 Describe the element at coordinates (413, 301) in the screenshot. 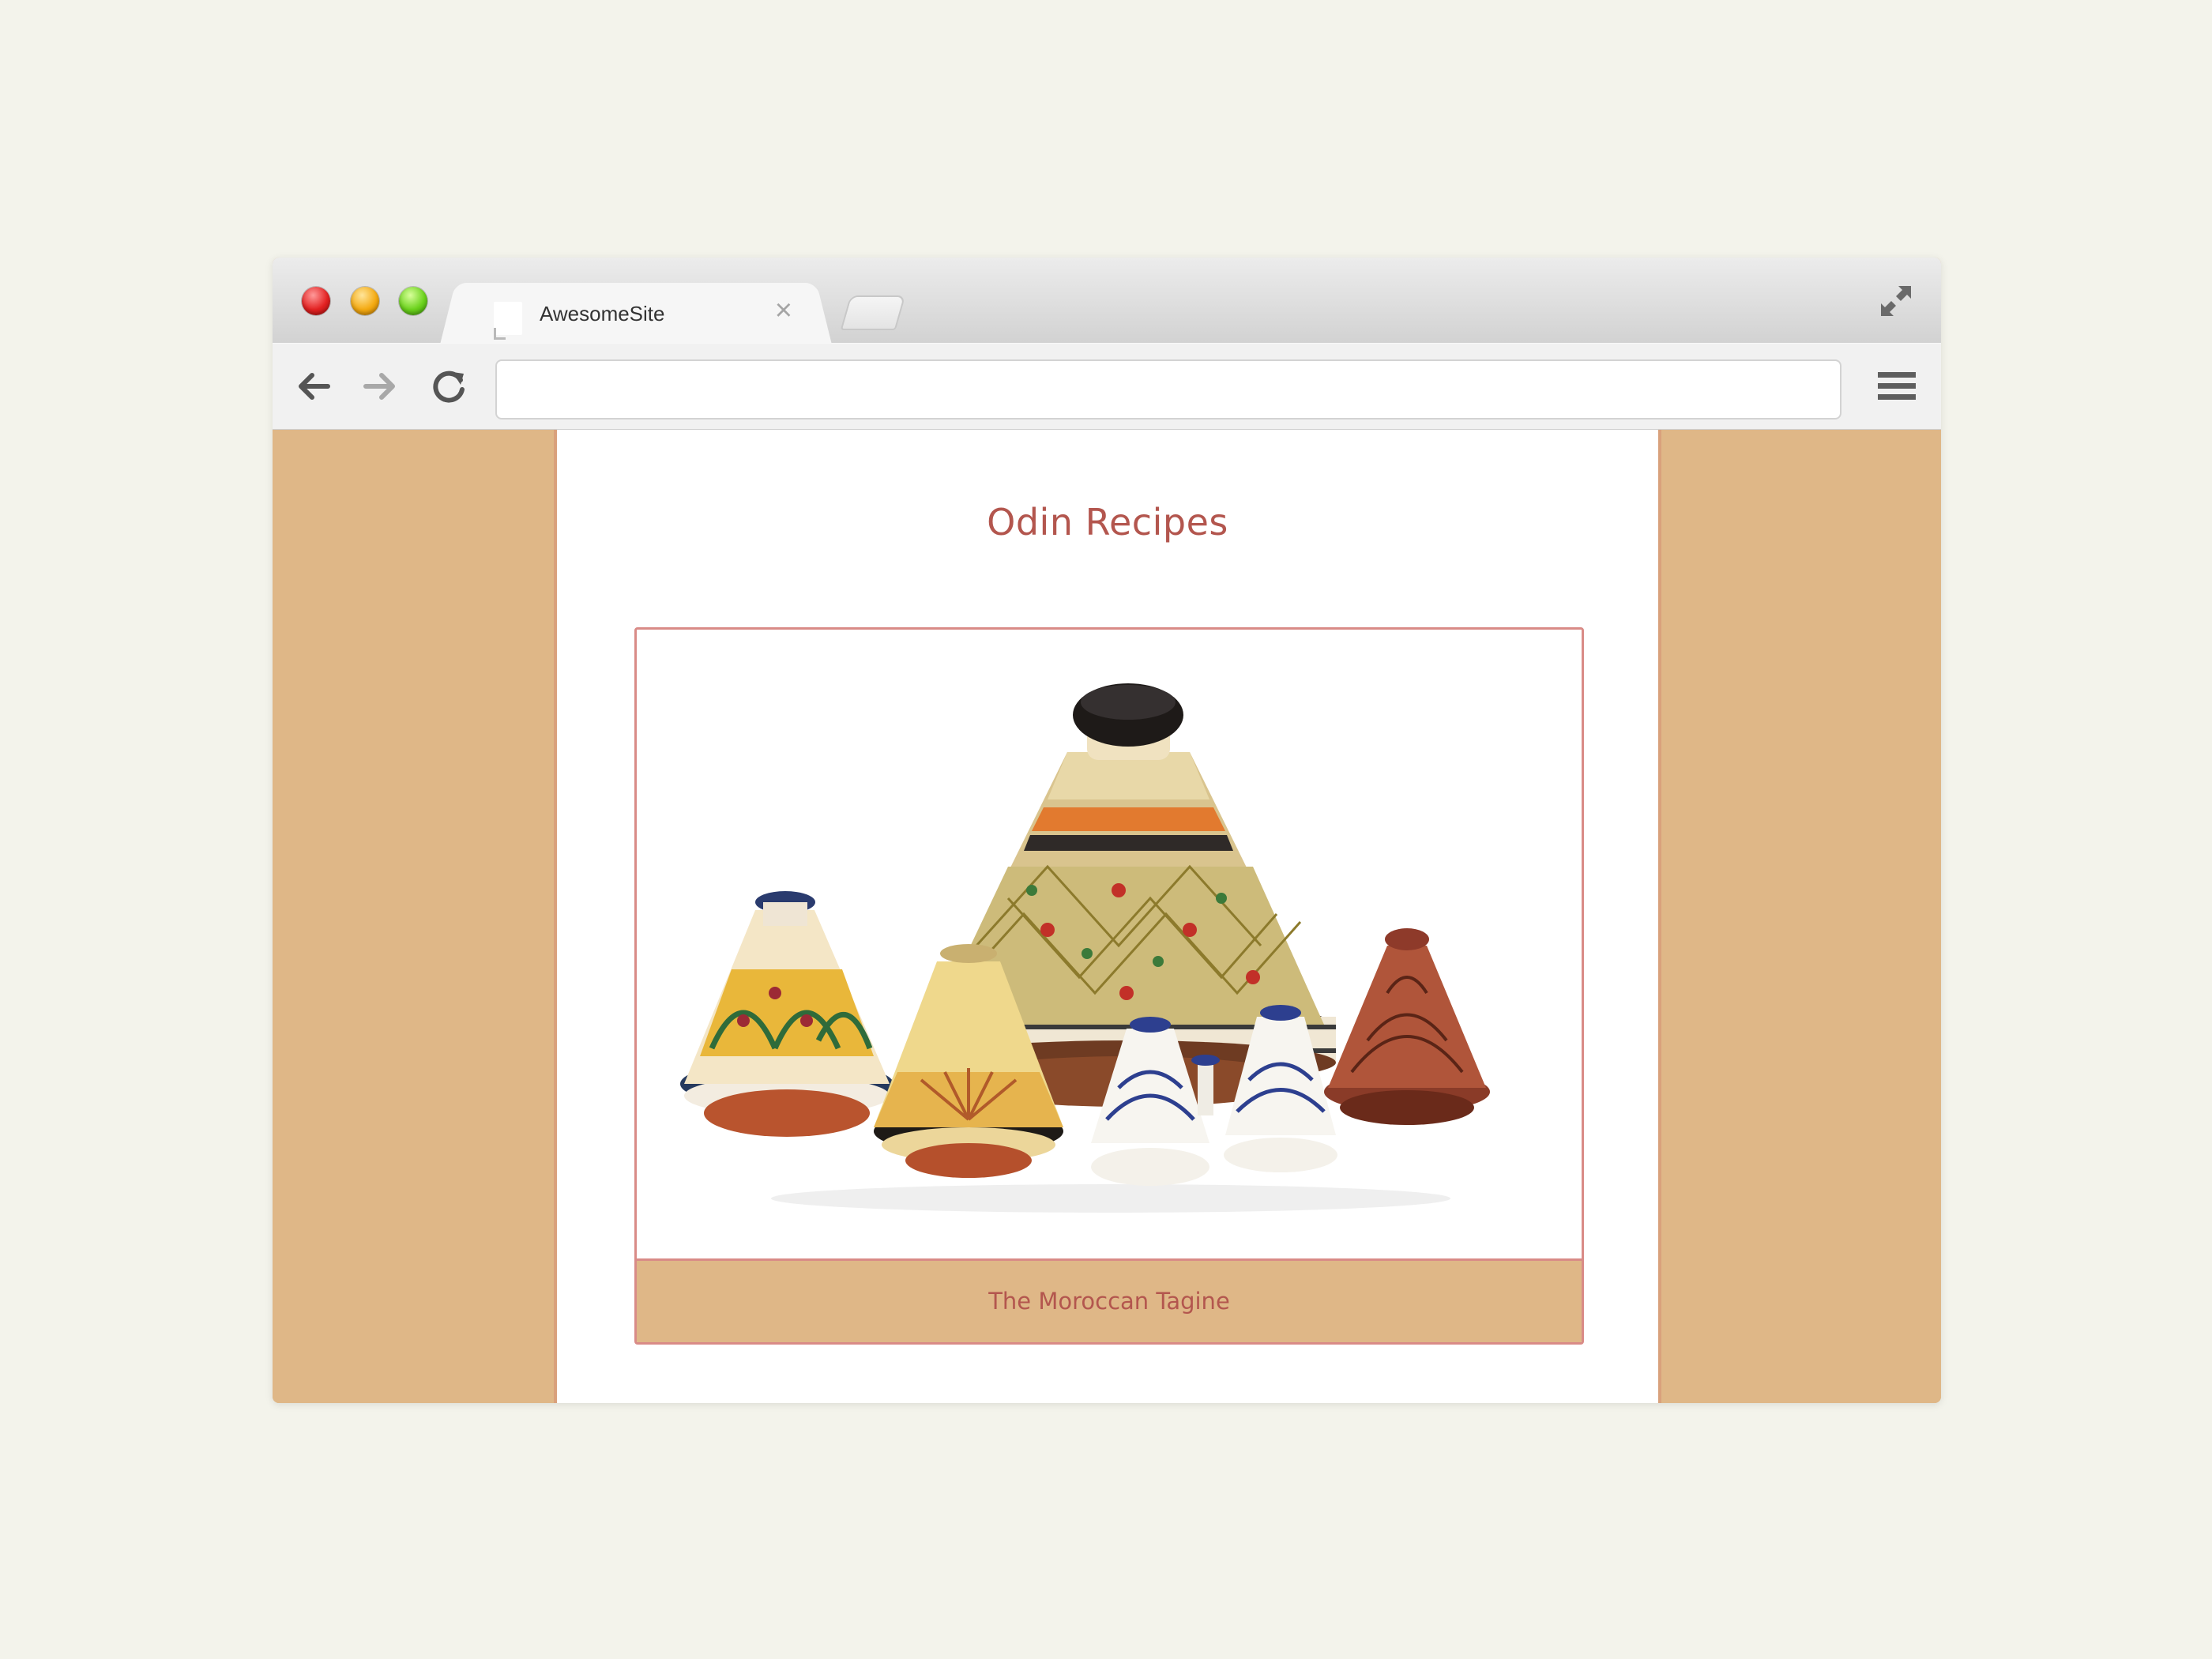

I see `zoom-window-button` at that location.